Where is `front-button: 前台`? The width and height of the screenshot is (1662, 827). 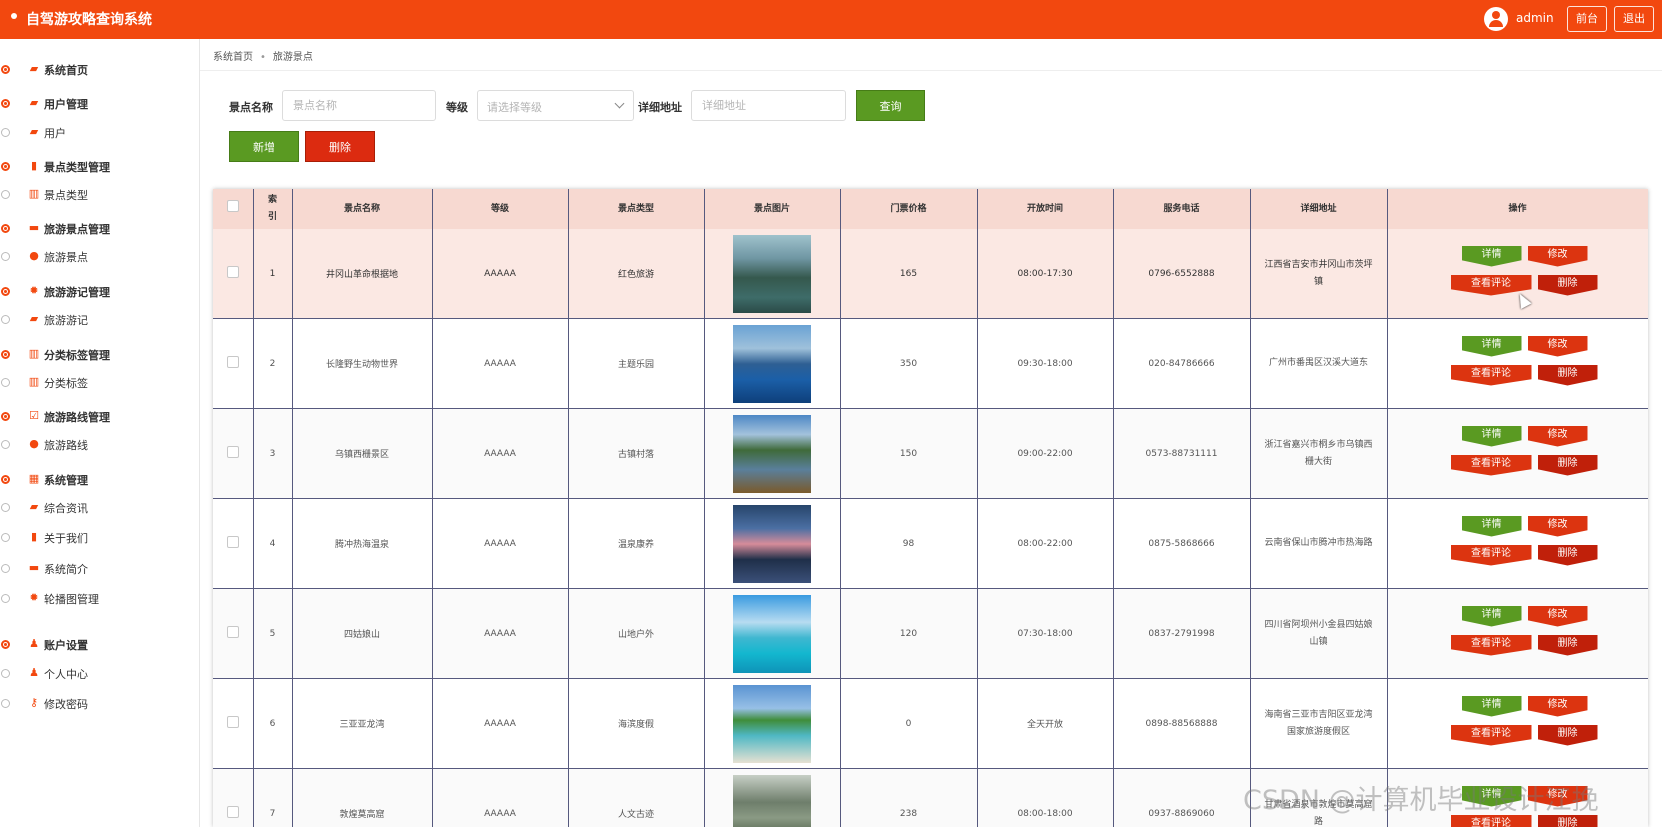
front-button: 前台 is located at coordinates (1587, 19).